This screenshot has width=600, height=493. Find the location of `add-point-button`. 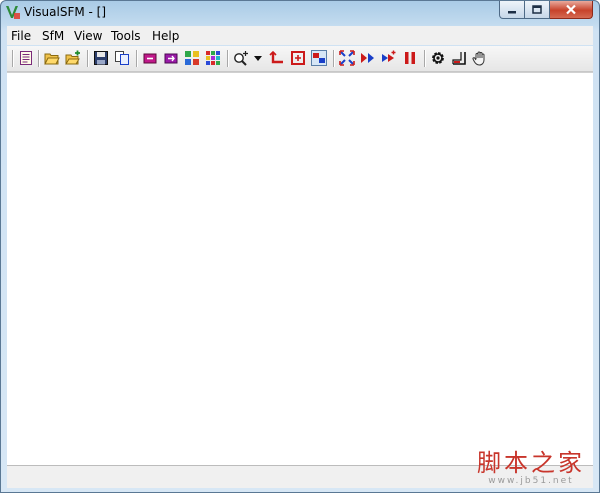

add-point-button is located at coordinates (389, 58).